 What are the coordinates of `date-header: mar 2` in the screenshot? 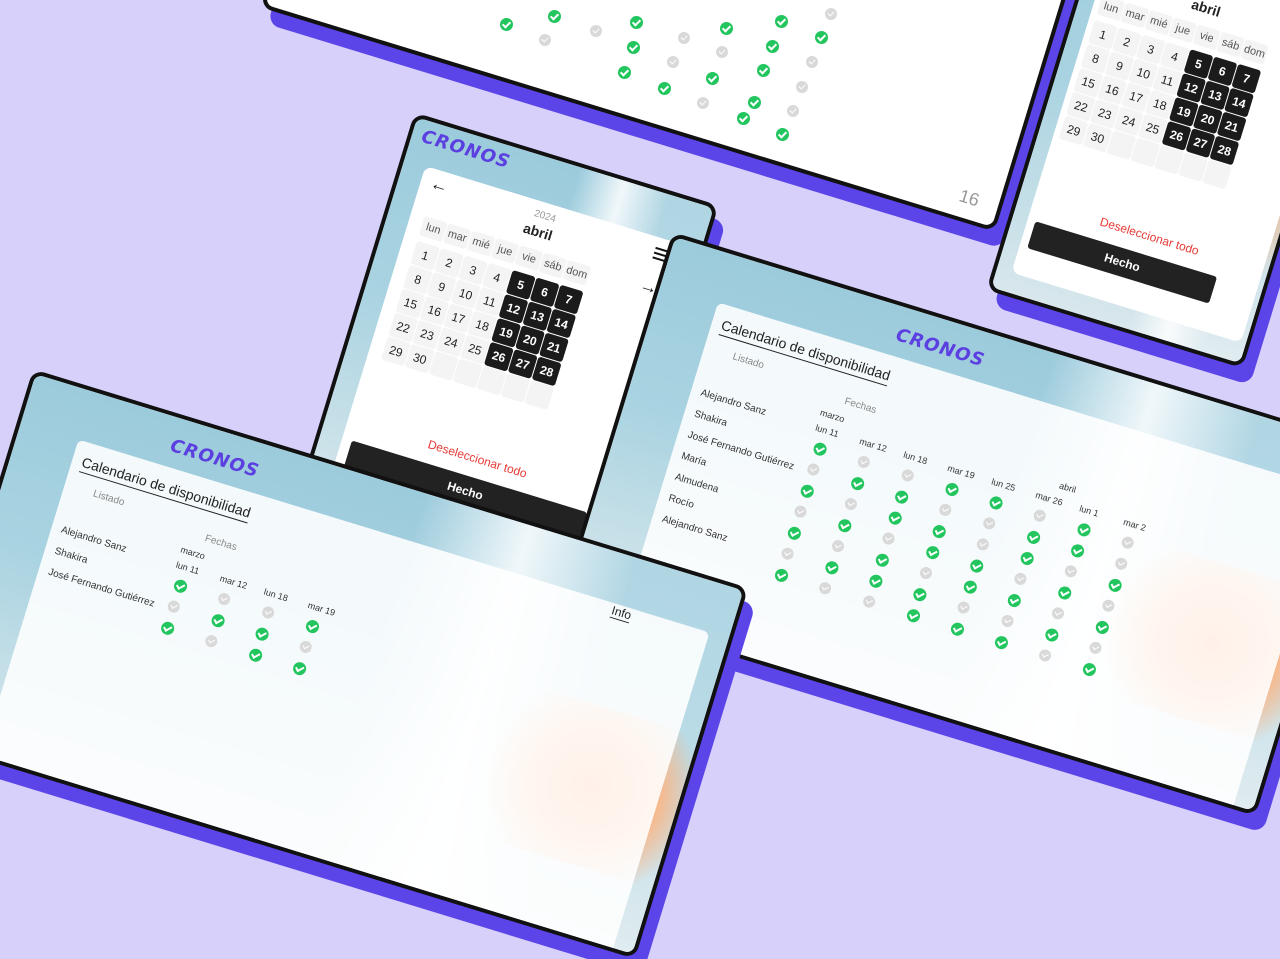 It's located at (1135, 525).